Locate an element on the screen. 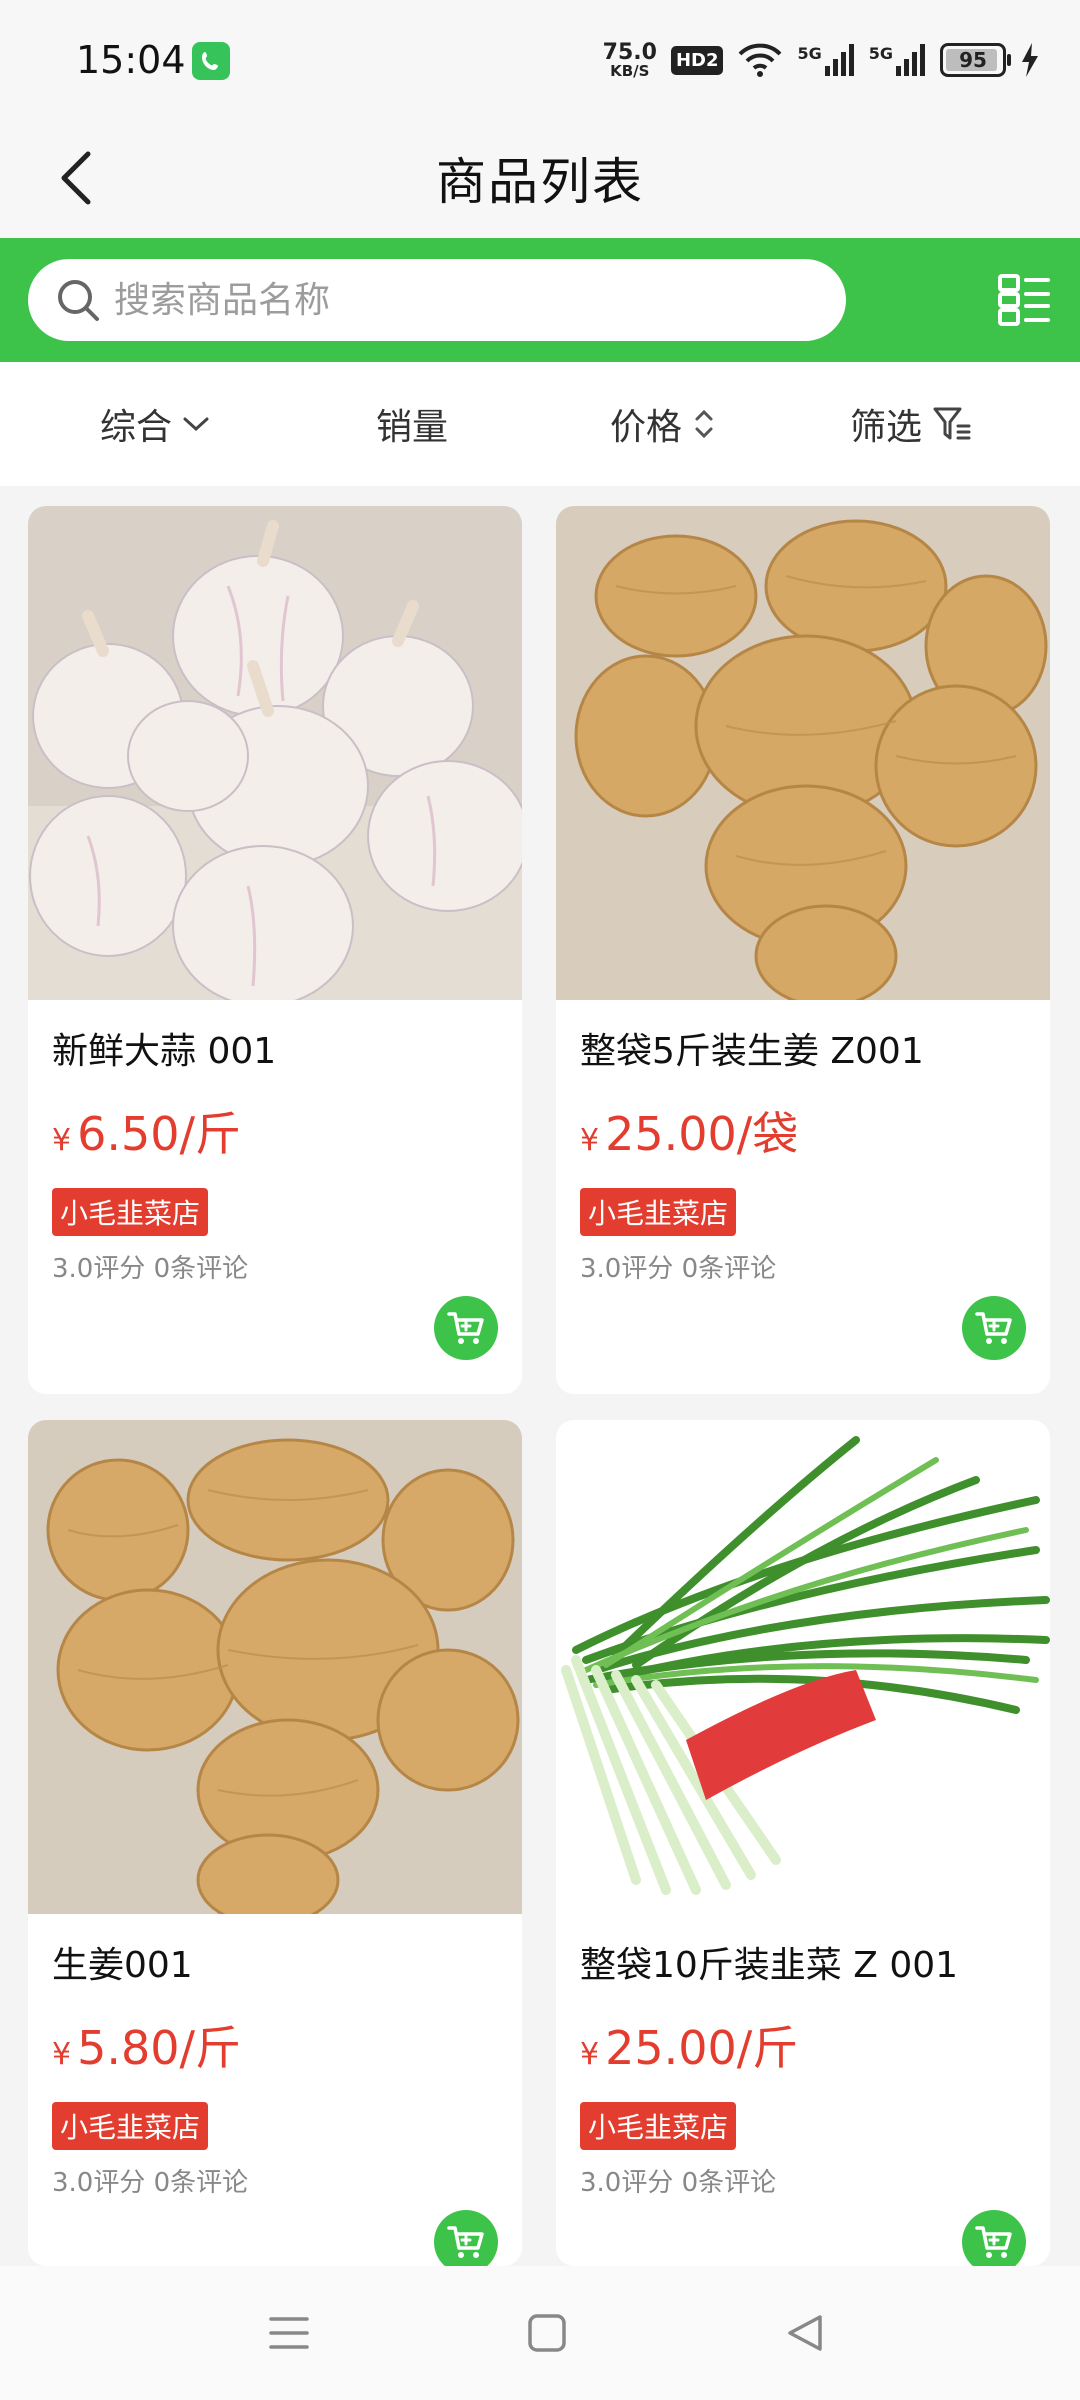 This screenshot has height=2400, width=1080. back-triangle-icon is located at coordinates (805, 2333).